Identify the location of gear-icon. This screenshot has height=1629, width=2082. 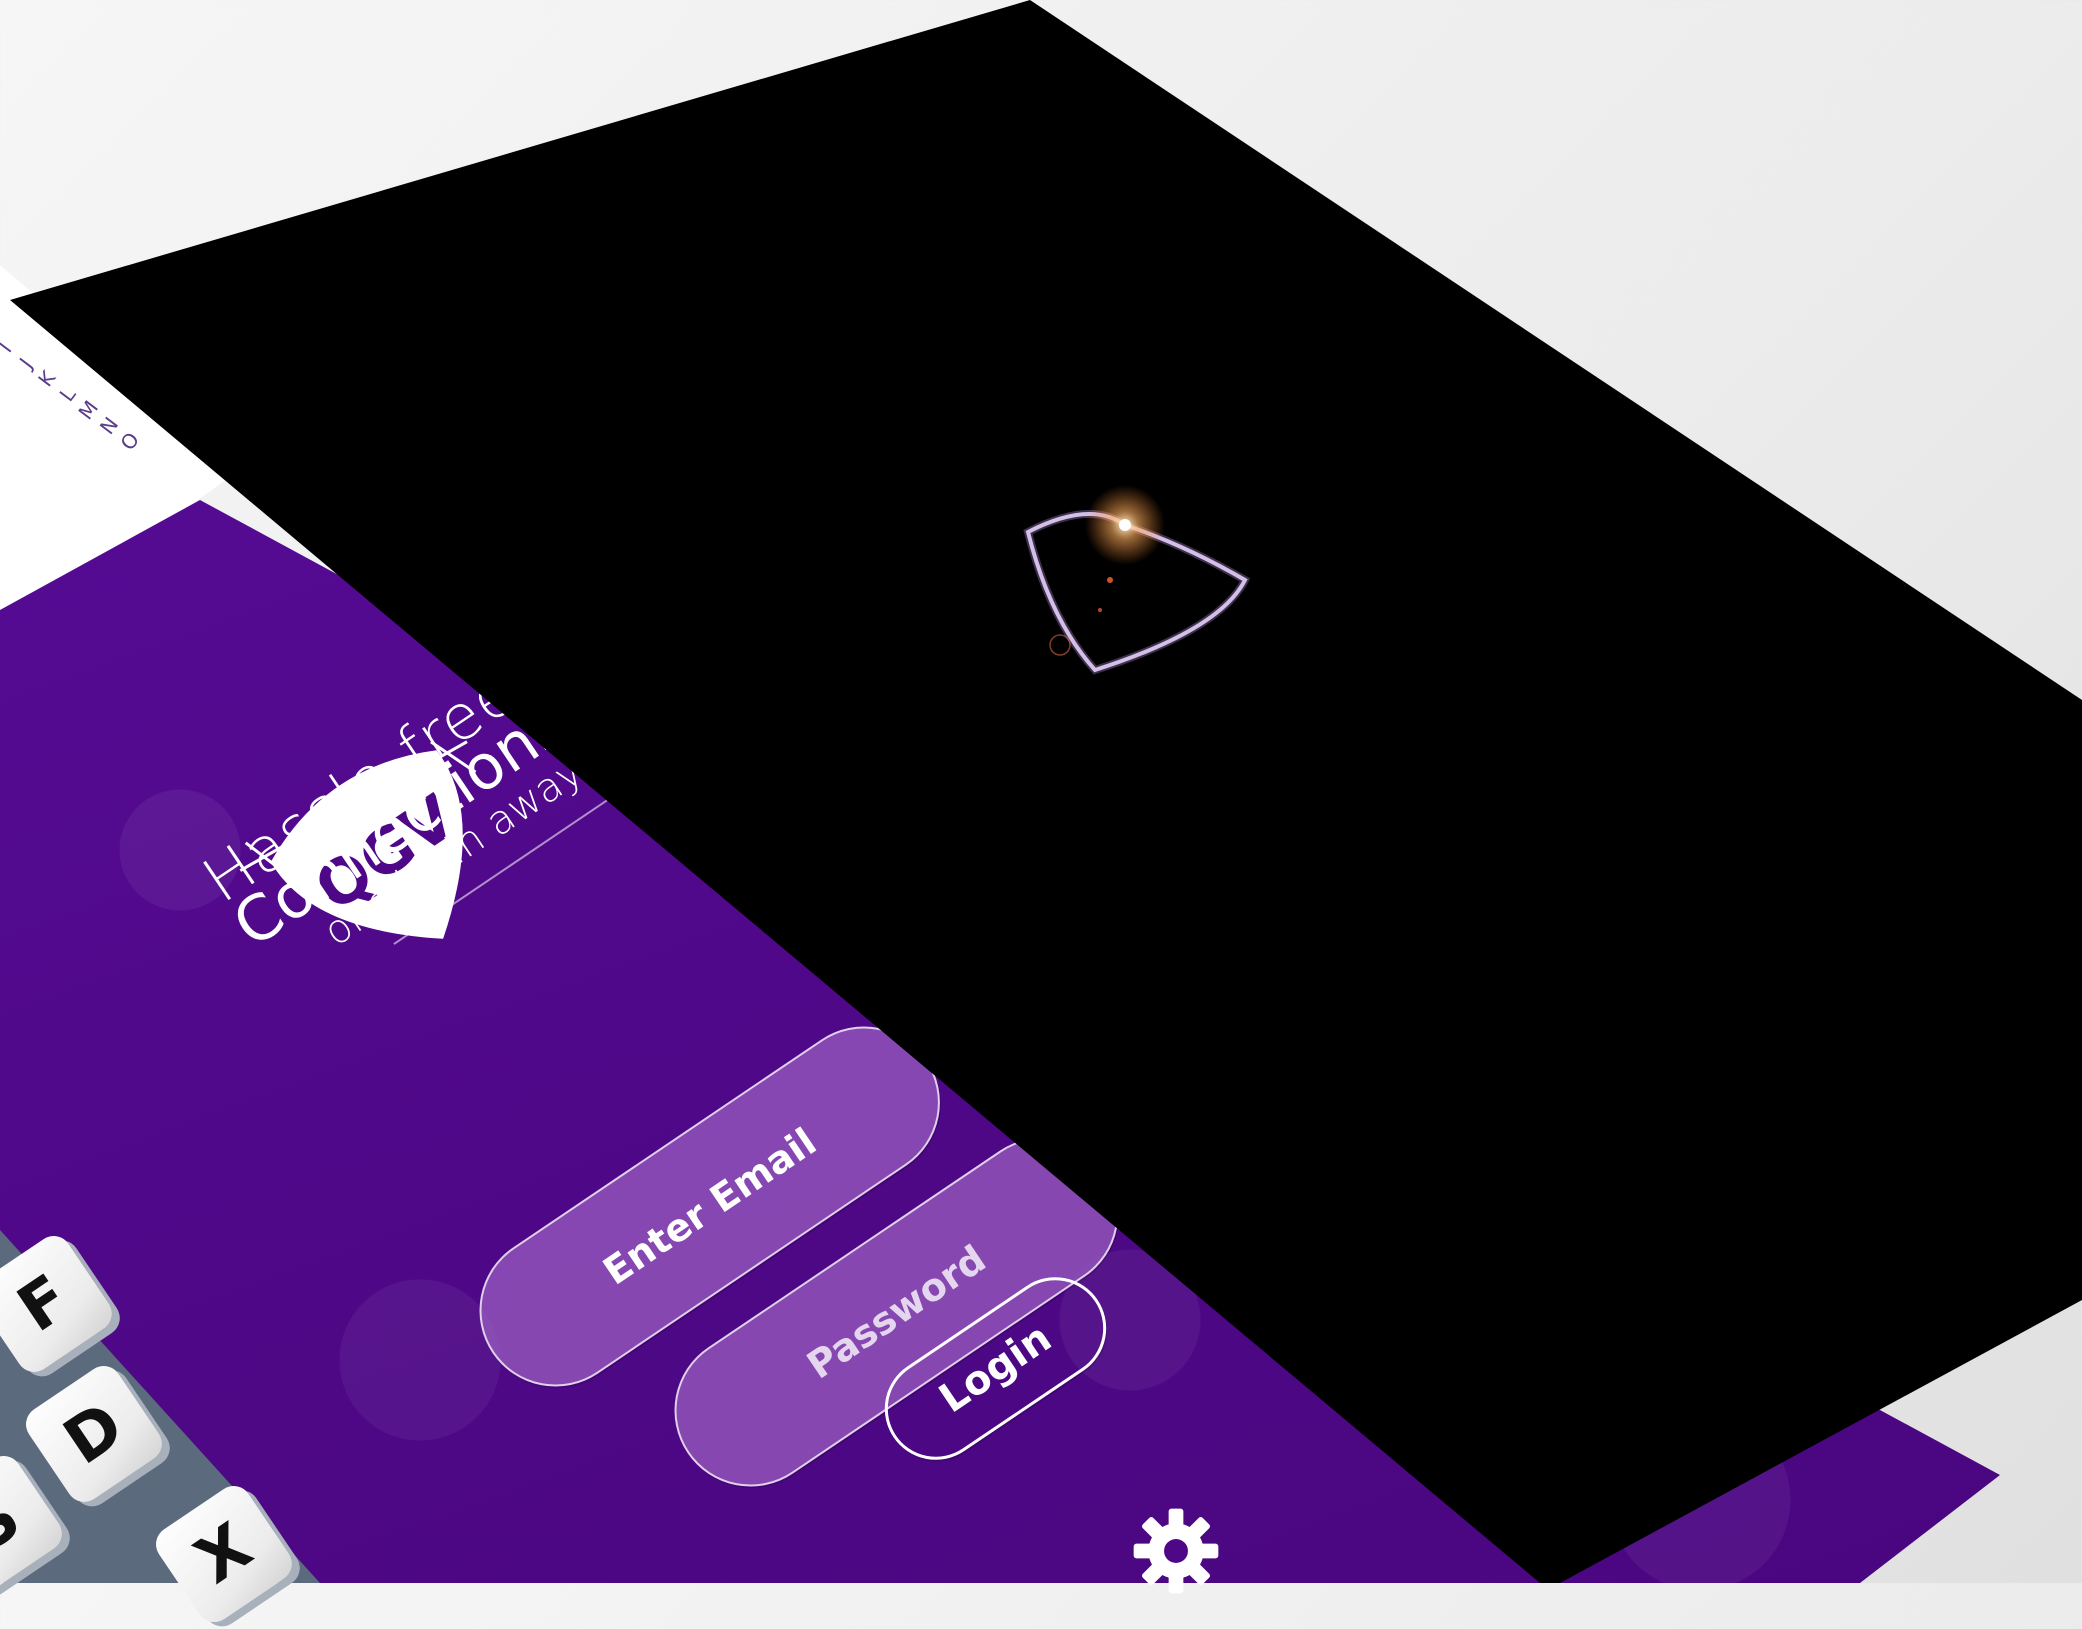
(1176, 1551).